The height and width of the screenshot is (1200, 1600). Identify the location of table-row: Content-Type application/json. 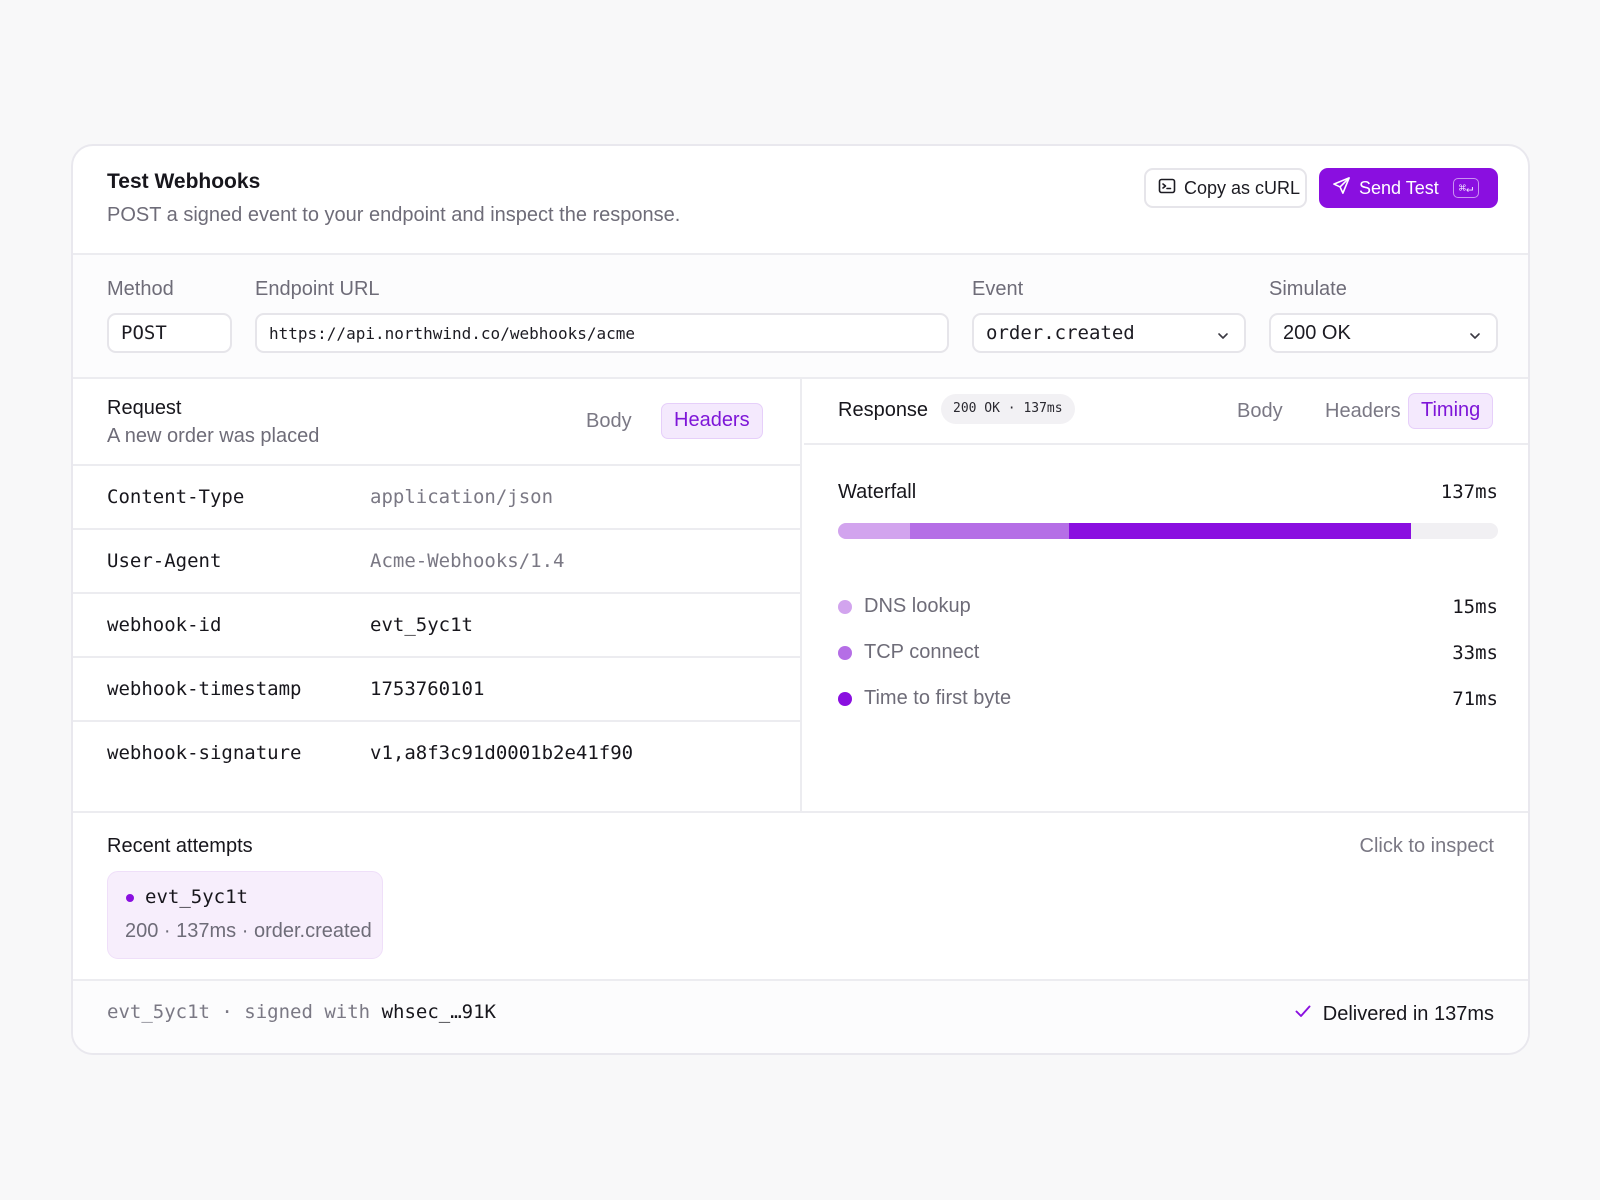
(436, 496).